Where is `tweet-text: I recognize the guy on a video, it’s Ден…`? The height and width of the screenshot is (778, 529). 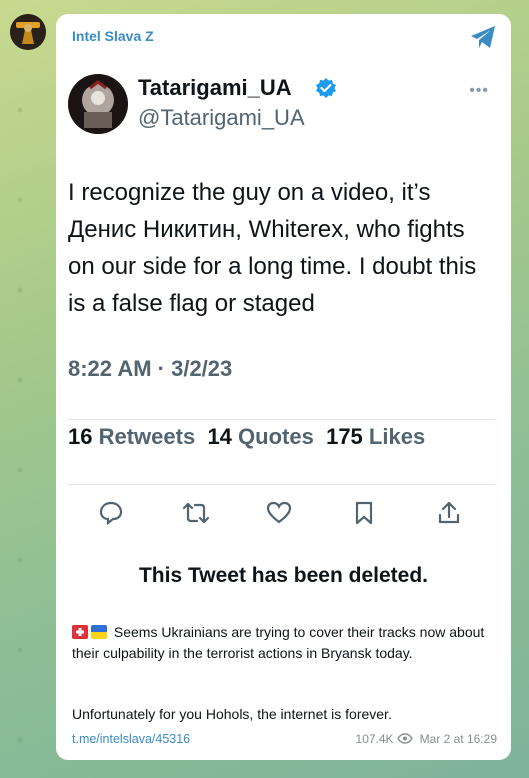 tweet-text: I recognize the guy on a video, it’s Ден… is located at coordinates (272, 248).